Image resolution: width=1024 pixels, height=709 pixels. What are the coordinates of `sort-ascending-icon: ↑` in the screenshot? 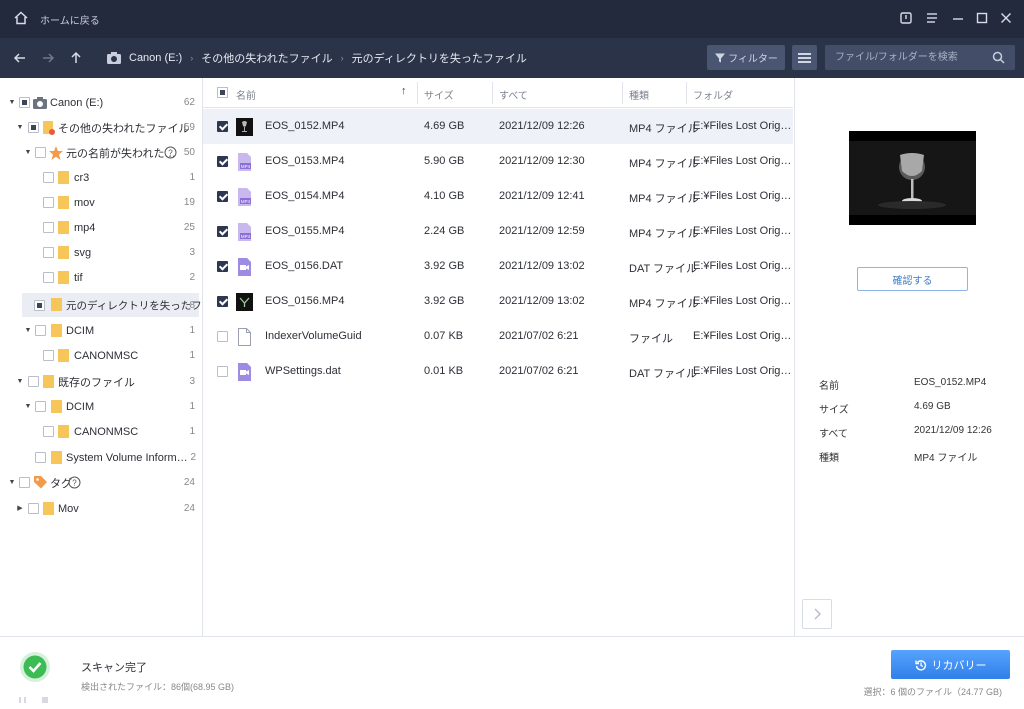 It's located at (404, 91).